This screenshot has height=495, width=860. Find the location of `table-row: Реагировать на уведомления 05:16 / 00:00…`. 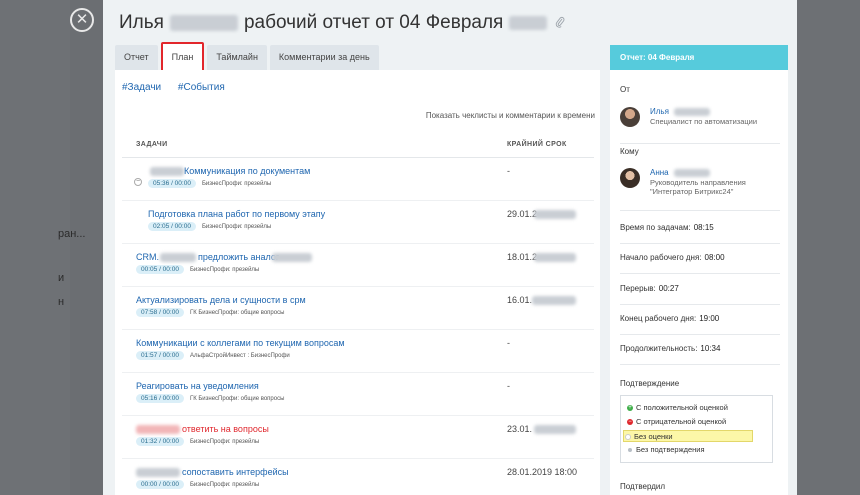

table-row: Реагировать на уведомления 05:16 / 00:00… is located at coordinates (358, 394).